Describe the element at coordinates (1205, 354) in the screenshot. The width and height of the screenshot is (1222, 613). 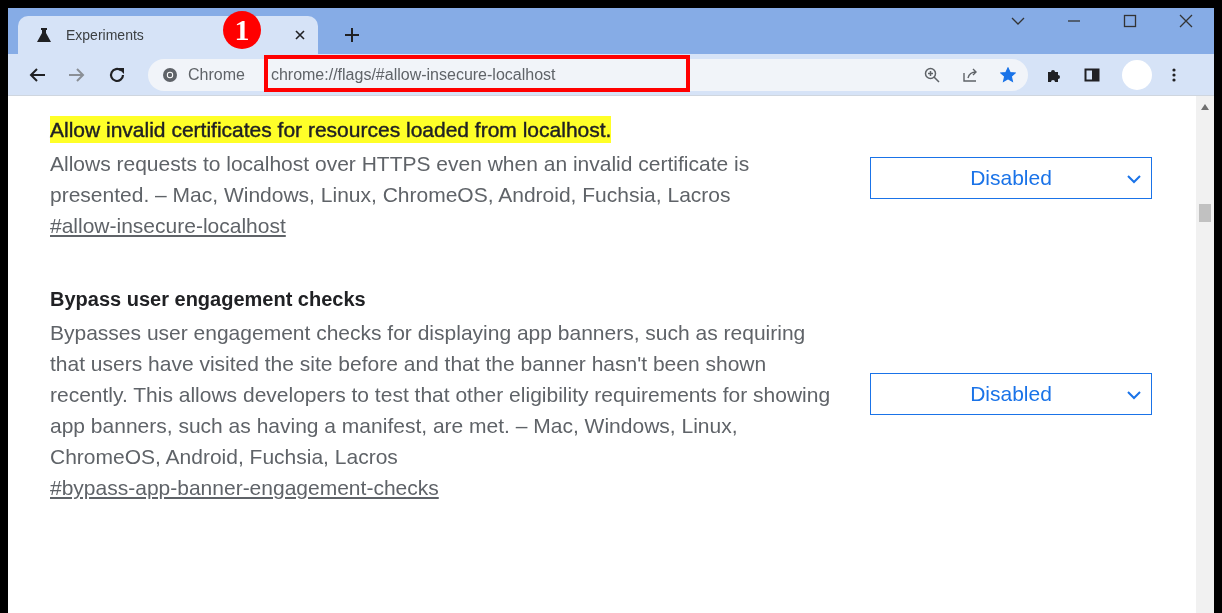
I see `scrollbar` at that location.